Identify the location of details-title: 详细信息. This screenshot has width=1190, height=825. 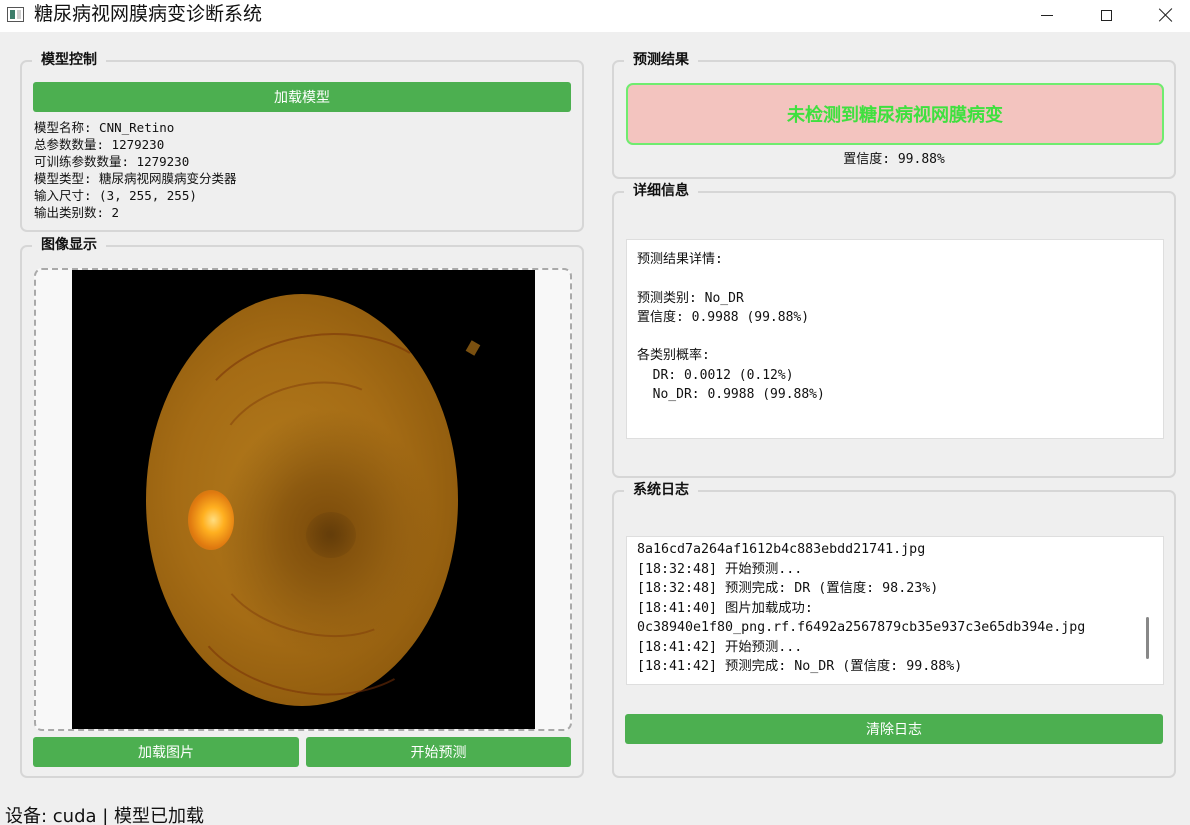
(661, 191).